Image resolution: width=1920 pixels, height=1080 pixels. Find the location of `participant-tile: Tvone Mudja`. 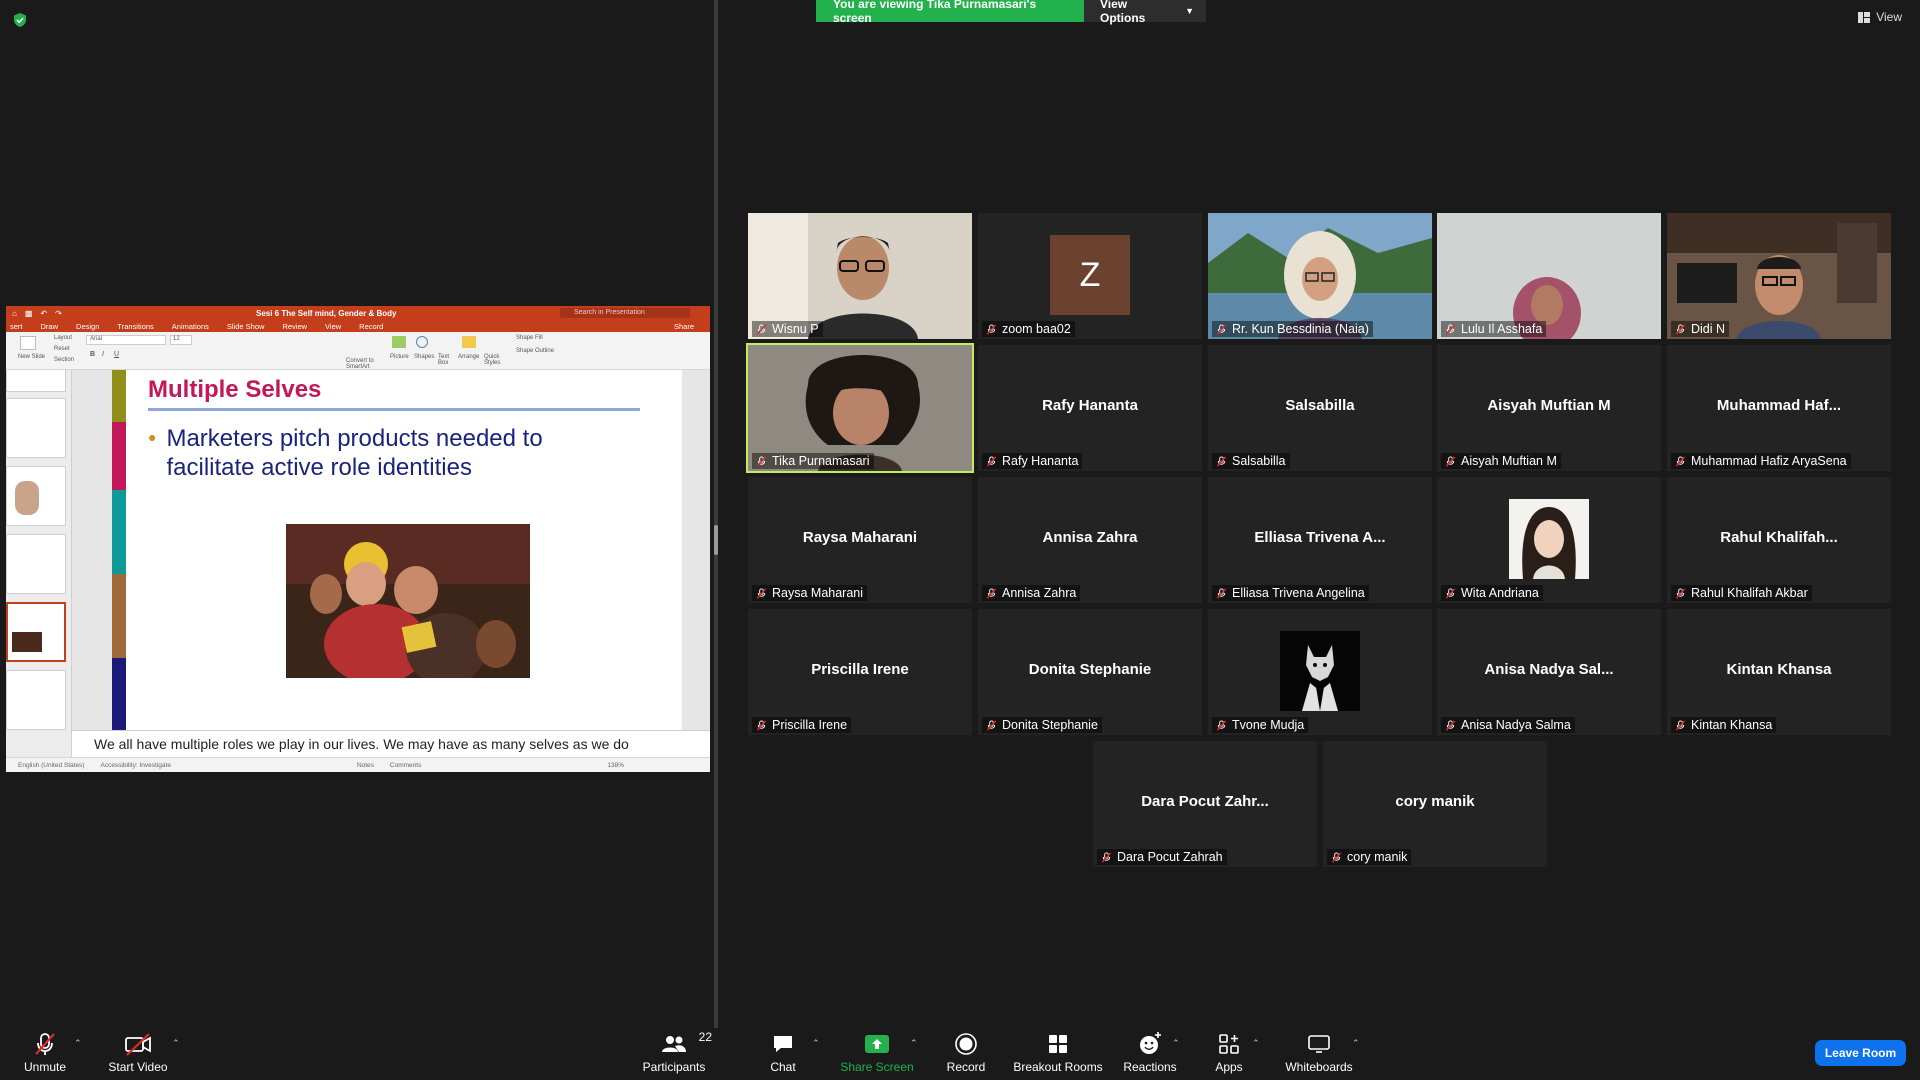

participant-tile: Tvone Mudja is located at coordinates (1320, 672).